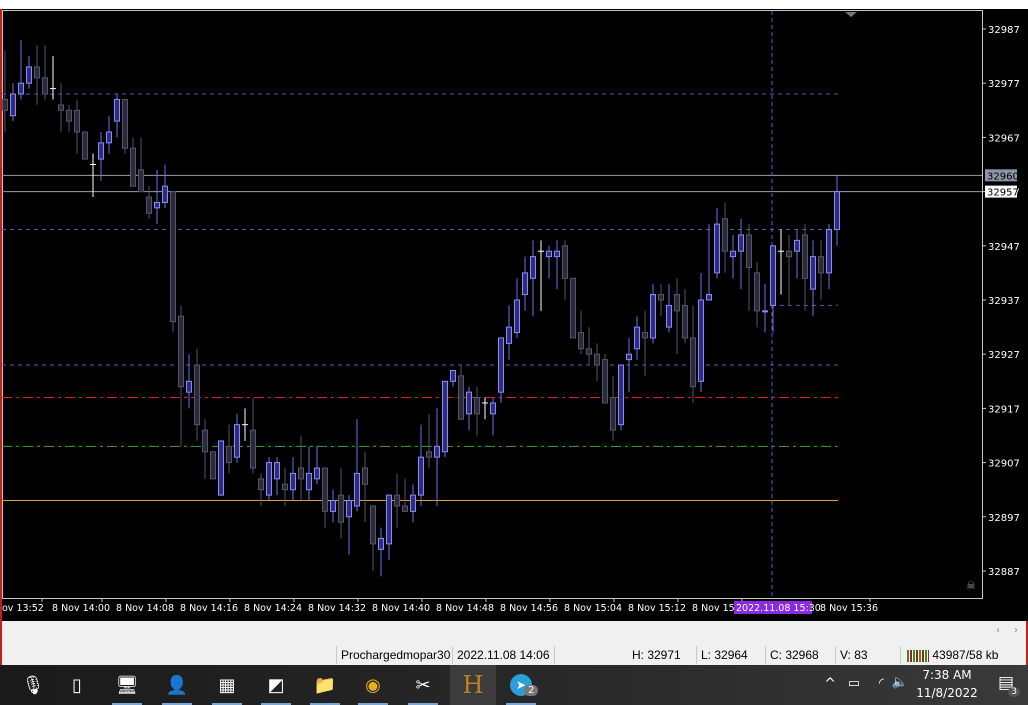 This screenshot has width=1028, height=705. What do you see at coordinates (465, 608) in the screenshot?
I see `time-tick-label: 8 Nov 14:48` at bounding box center [465, 608].